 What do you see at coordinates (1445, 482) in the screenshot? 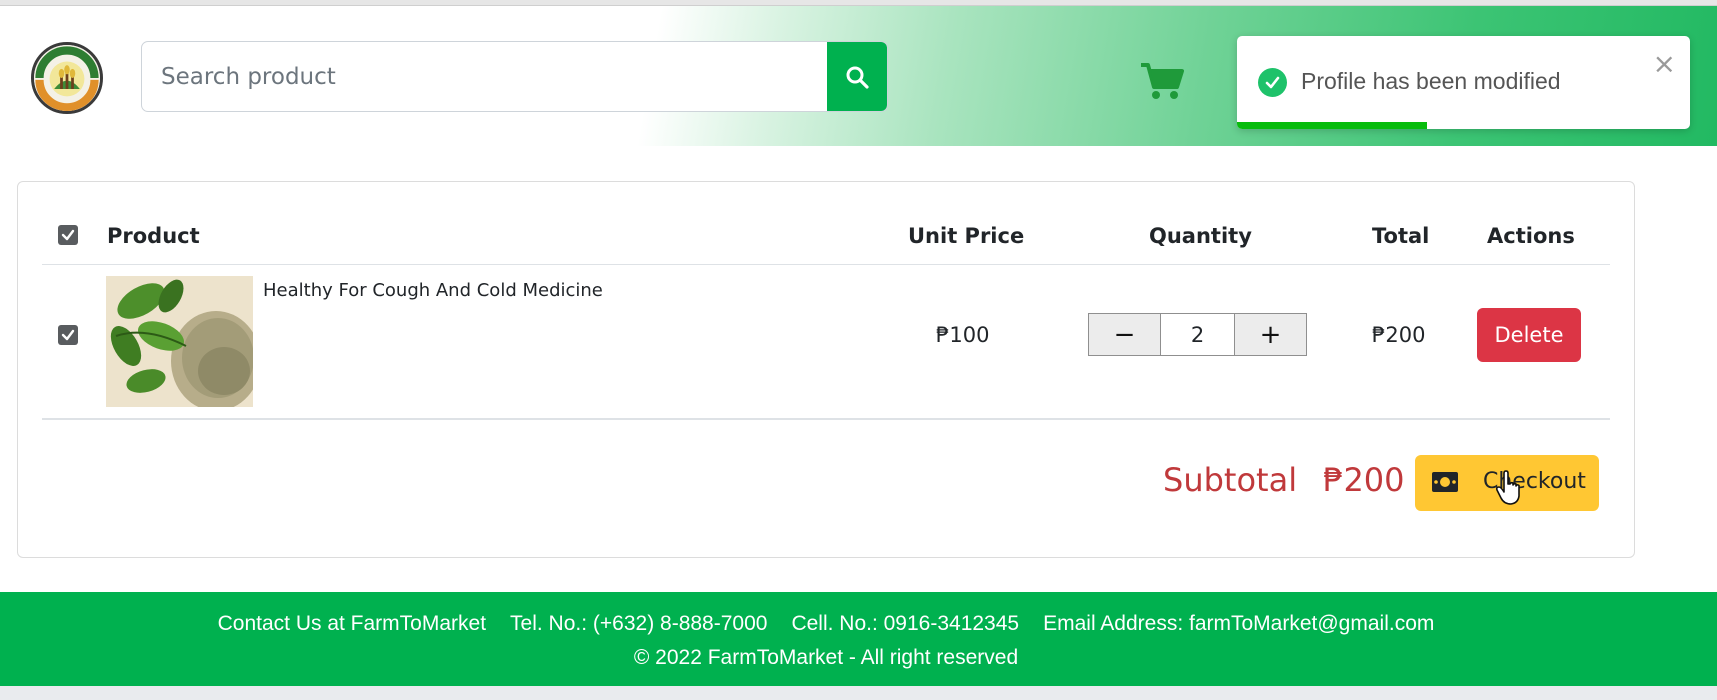
I see `money-bill-icon` at bounding box center [1445, 482].